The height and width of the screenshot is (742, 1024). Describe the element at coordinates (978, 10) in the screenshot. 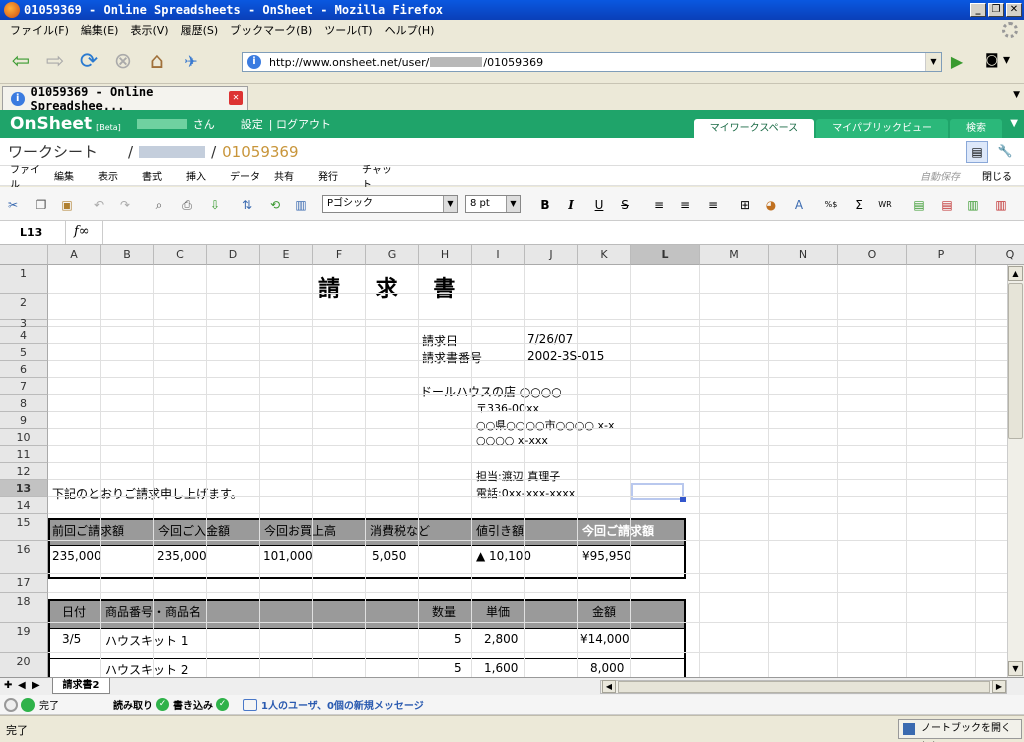

I see `minimize-button: _` at that location.